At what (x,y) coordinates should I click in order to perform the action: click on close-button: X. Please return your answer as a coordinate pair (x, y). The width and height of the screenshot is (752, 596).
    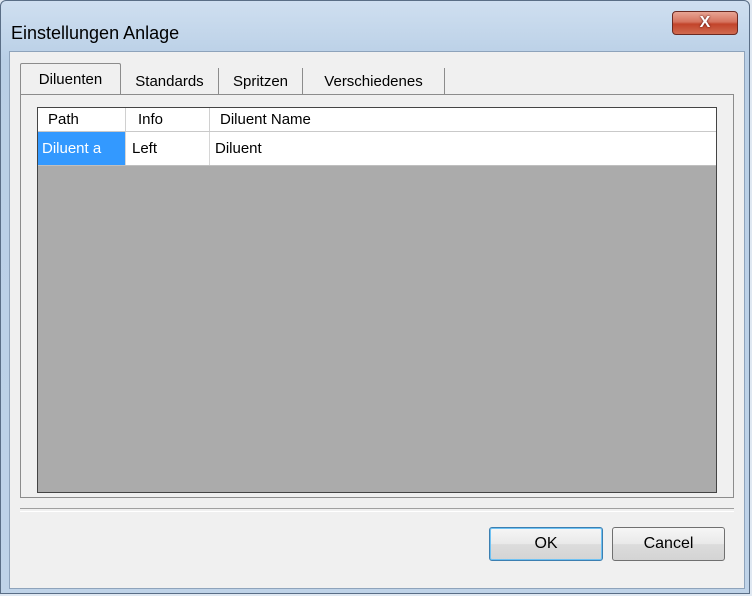
    Looking at the image, I should click on (705, 23).